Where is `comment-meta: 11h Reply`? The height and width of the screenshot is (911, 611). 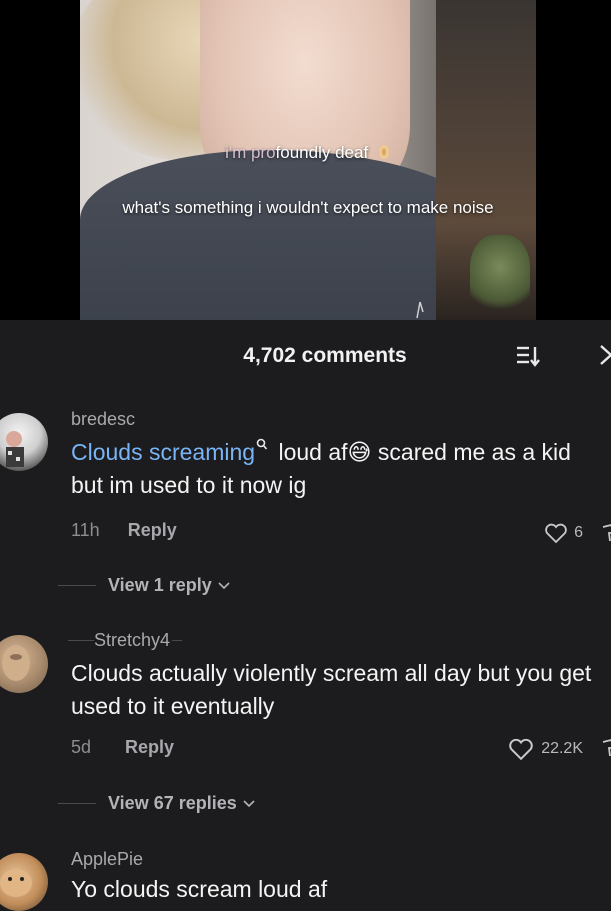
comment-meta: 11h Reply is located at coordinates (124, 530).